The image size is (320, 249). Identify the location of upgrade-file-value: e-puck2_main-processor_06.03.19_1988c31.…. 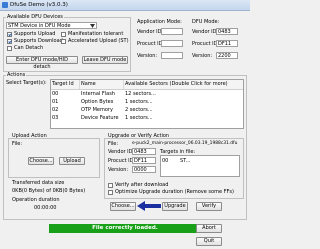
(185, 143).